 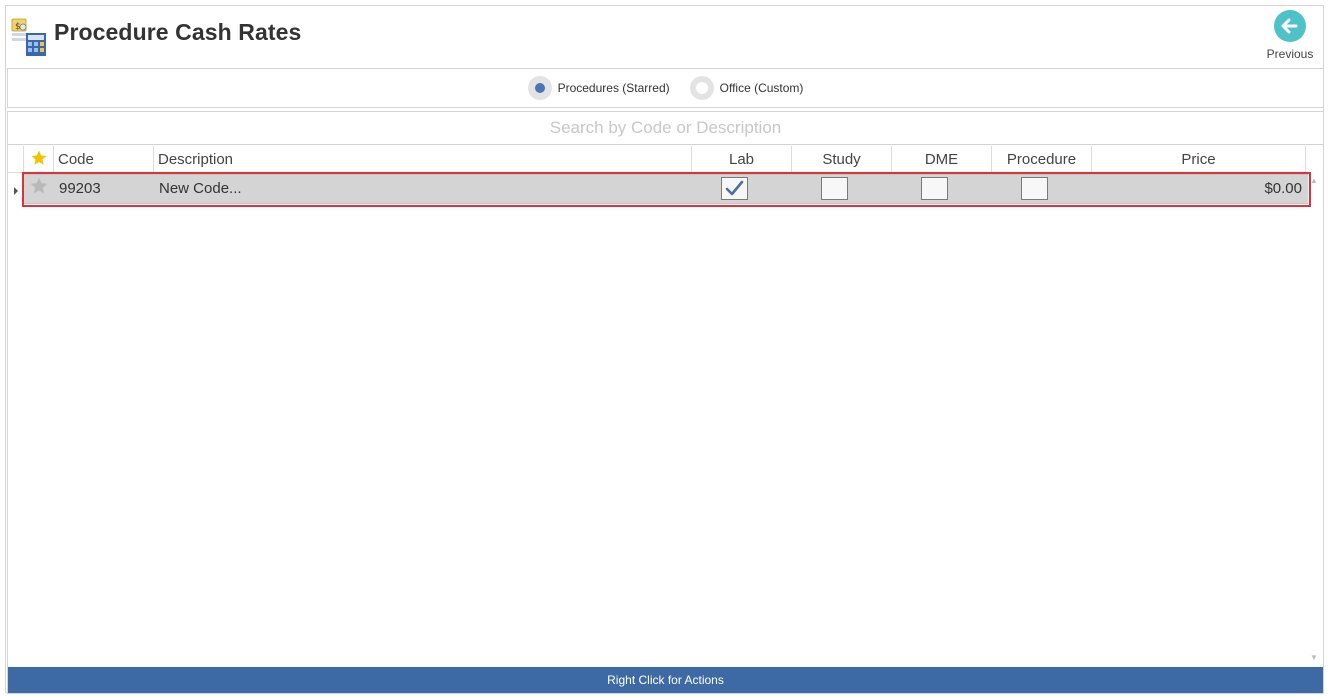 What do you see at coordinates (1199, 159) in the screenshot?
I see `column-header-price: Price` at bounding box center [1199, 159].